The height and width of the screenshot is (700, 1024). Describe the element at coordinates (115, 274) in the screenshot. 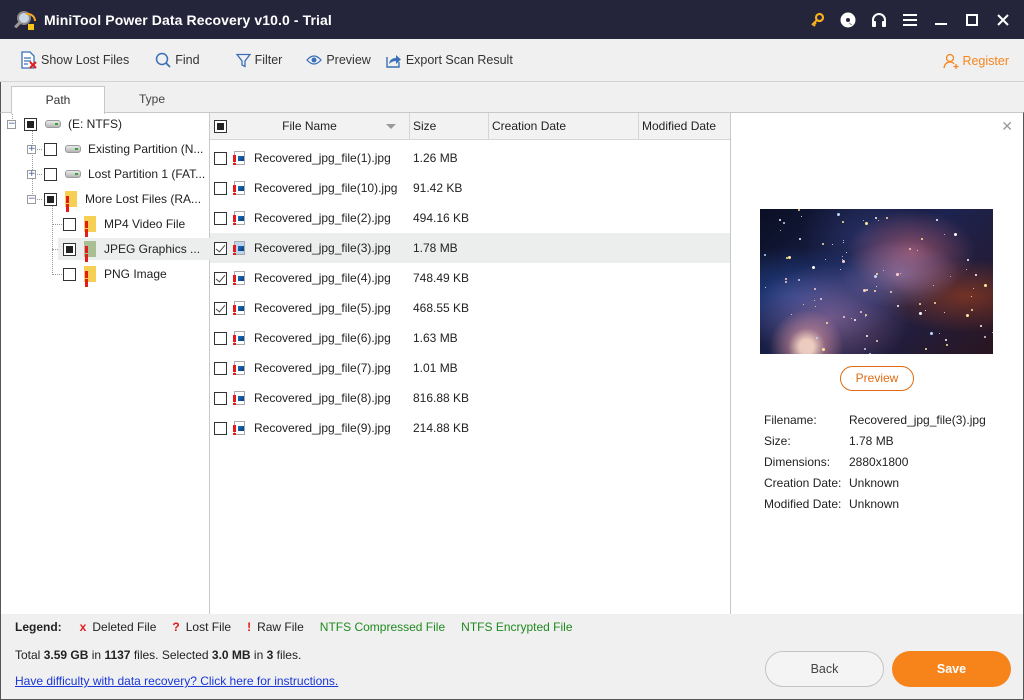

I see `tree-item-png: PNG Image` at that location.